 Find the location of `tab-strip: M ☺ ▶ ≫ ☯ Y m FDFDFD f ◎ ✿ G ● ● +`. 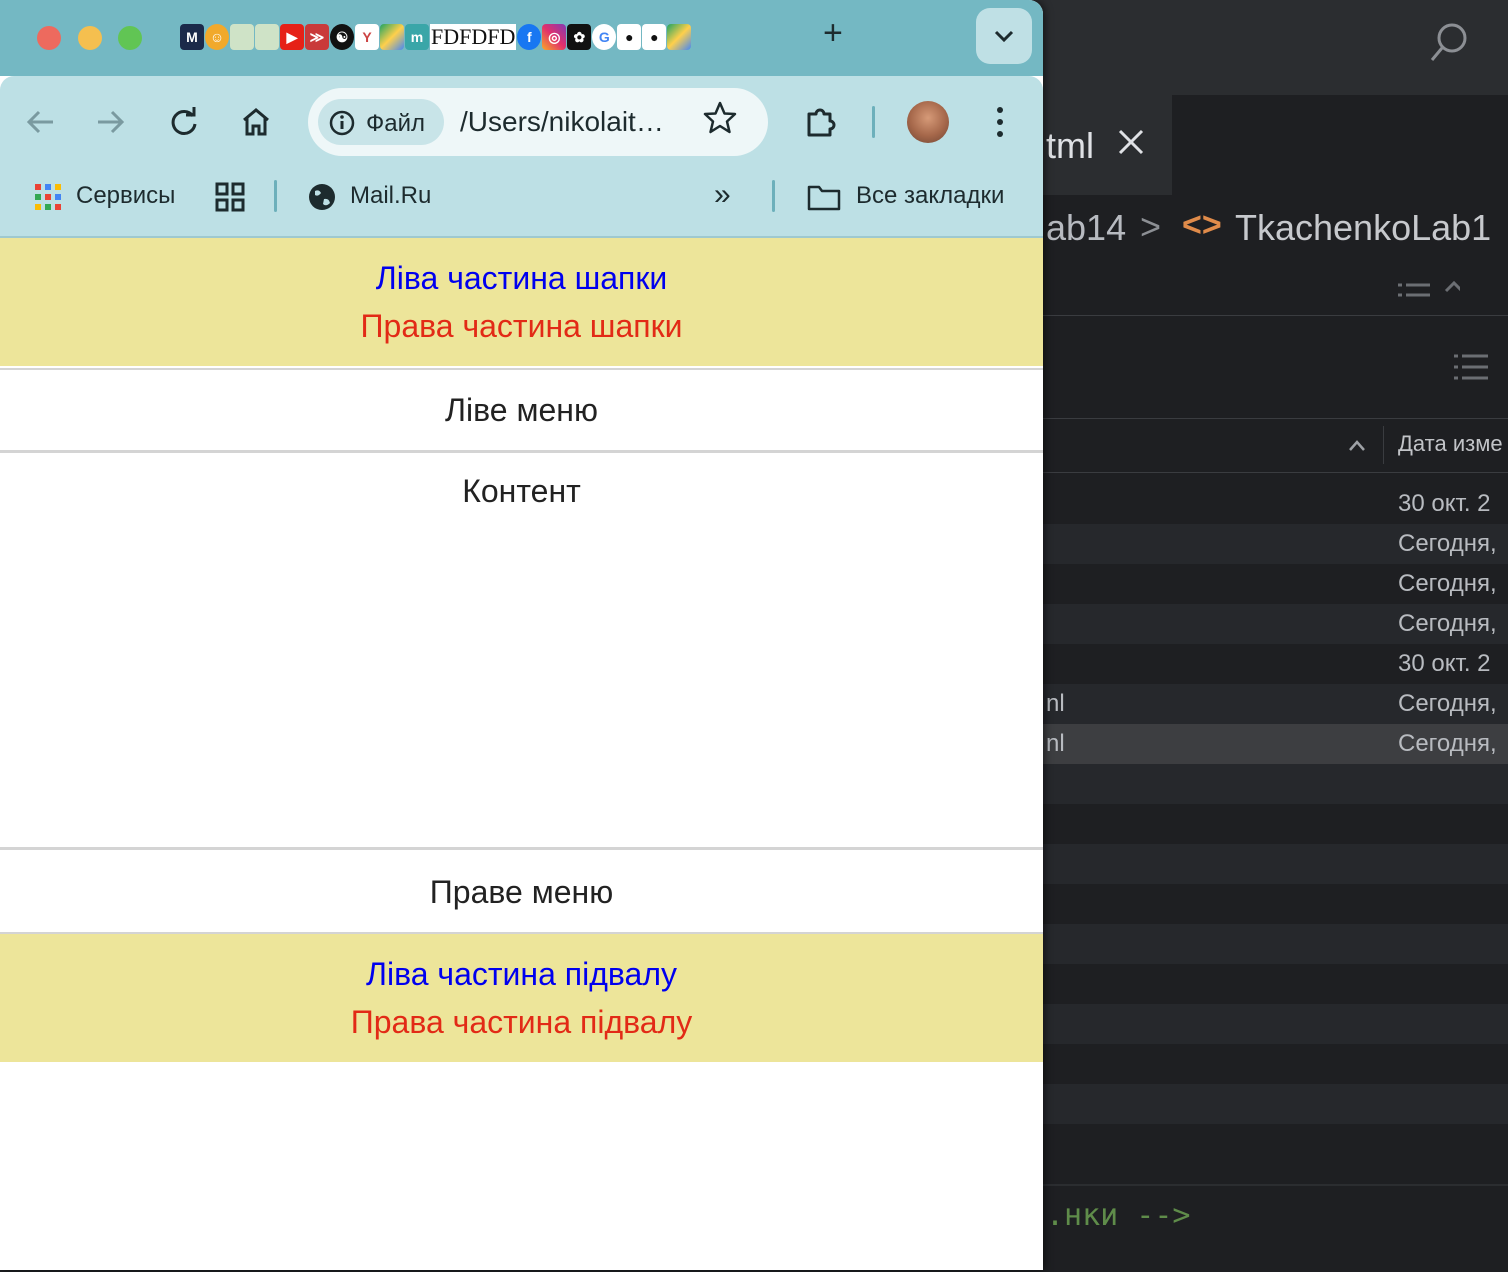

tab-strip: M ☺ ▶ ≫ ☯ Y m FDFDFD f ◎ ✿ G ● ● + is located at coordinates (521, 38).